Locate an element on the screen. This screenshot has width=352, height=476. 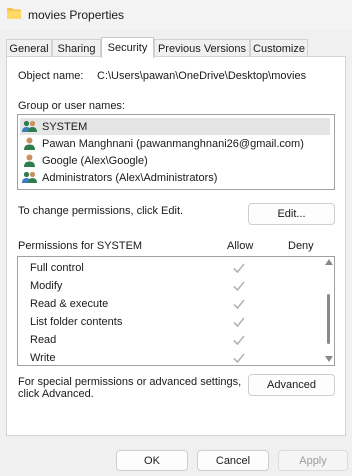
scroll-down-arrow-icon is located at coordinates (329, 359).